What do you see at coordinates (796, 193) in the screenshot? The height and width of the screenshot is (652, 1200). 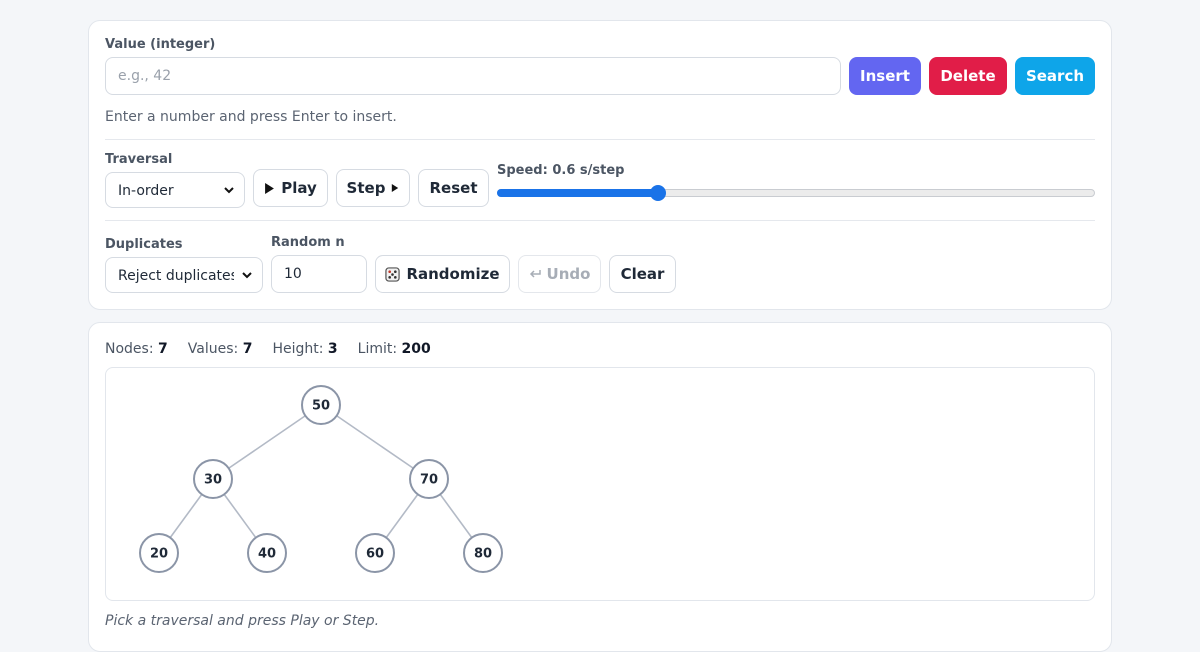 I see `speed-slider` at bounding box center [796, 193].